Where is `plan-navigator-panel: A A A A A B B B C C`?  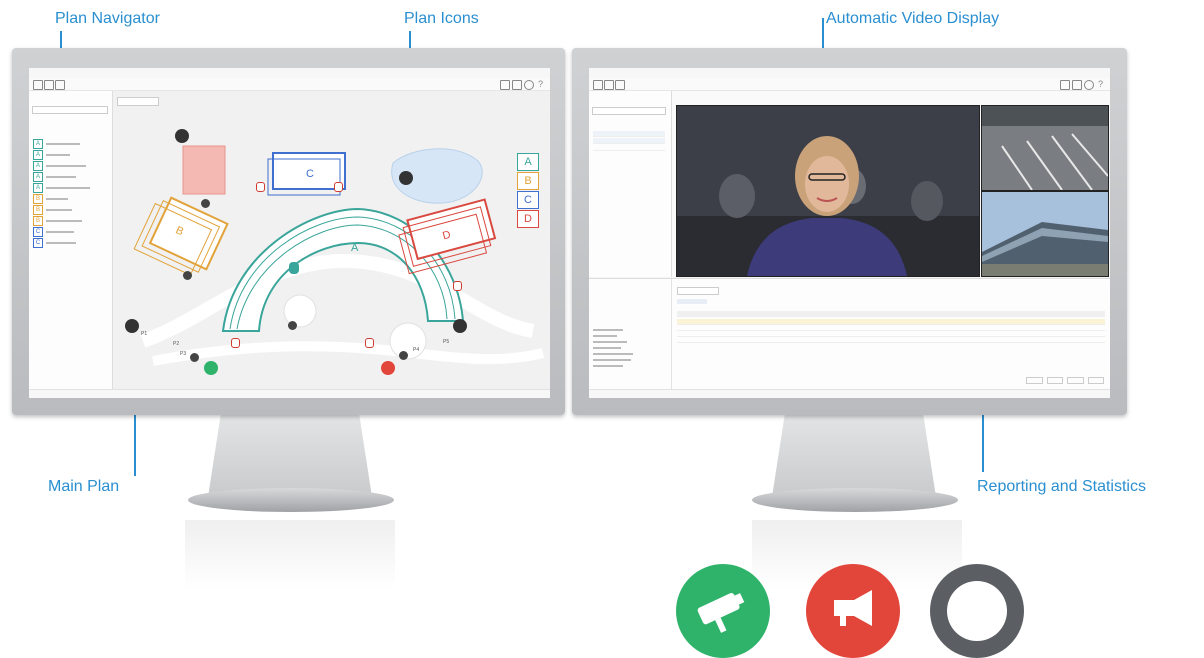
plan-navigator-panel: A A A A A B B B C C is located at coordinates (71, 244).